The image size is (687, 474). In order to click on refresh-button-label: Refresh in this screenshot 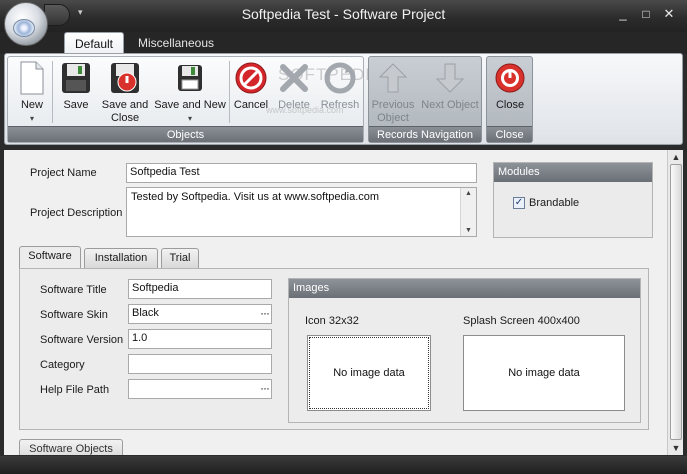, I will do `click(340, 105)`.